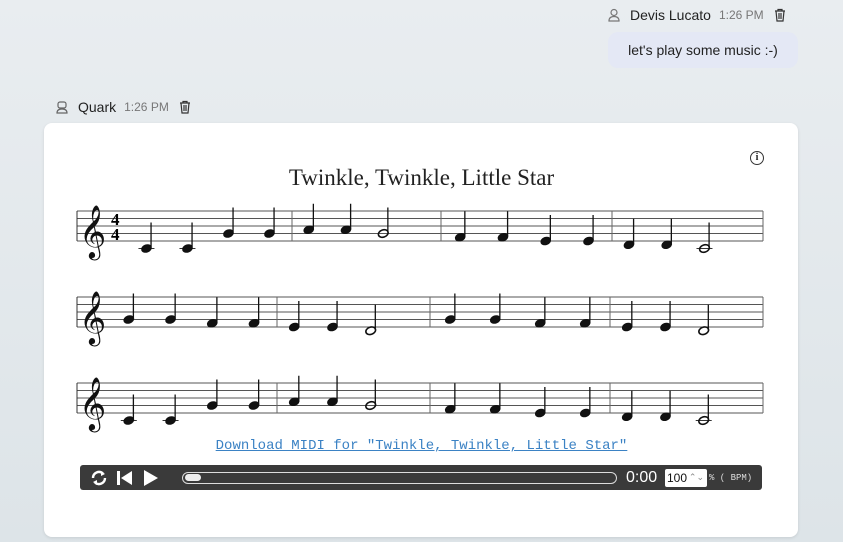 This screenshot has height=542, width=843. What do you see at coordinates (698, 477) in the screenshot?
I see `spinner-icon: ⌃⌄` at bounding box center [698, 477].